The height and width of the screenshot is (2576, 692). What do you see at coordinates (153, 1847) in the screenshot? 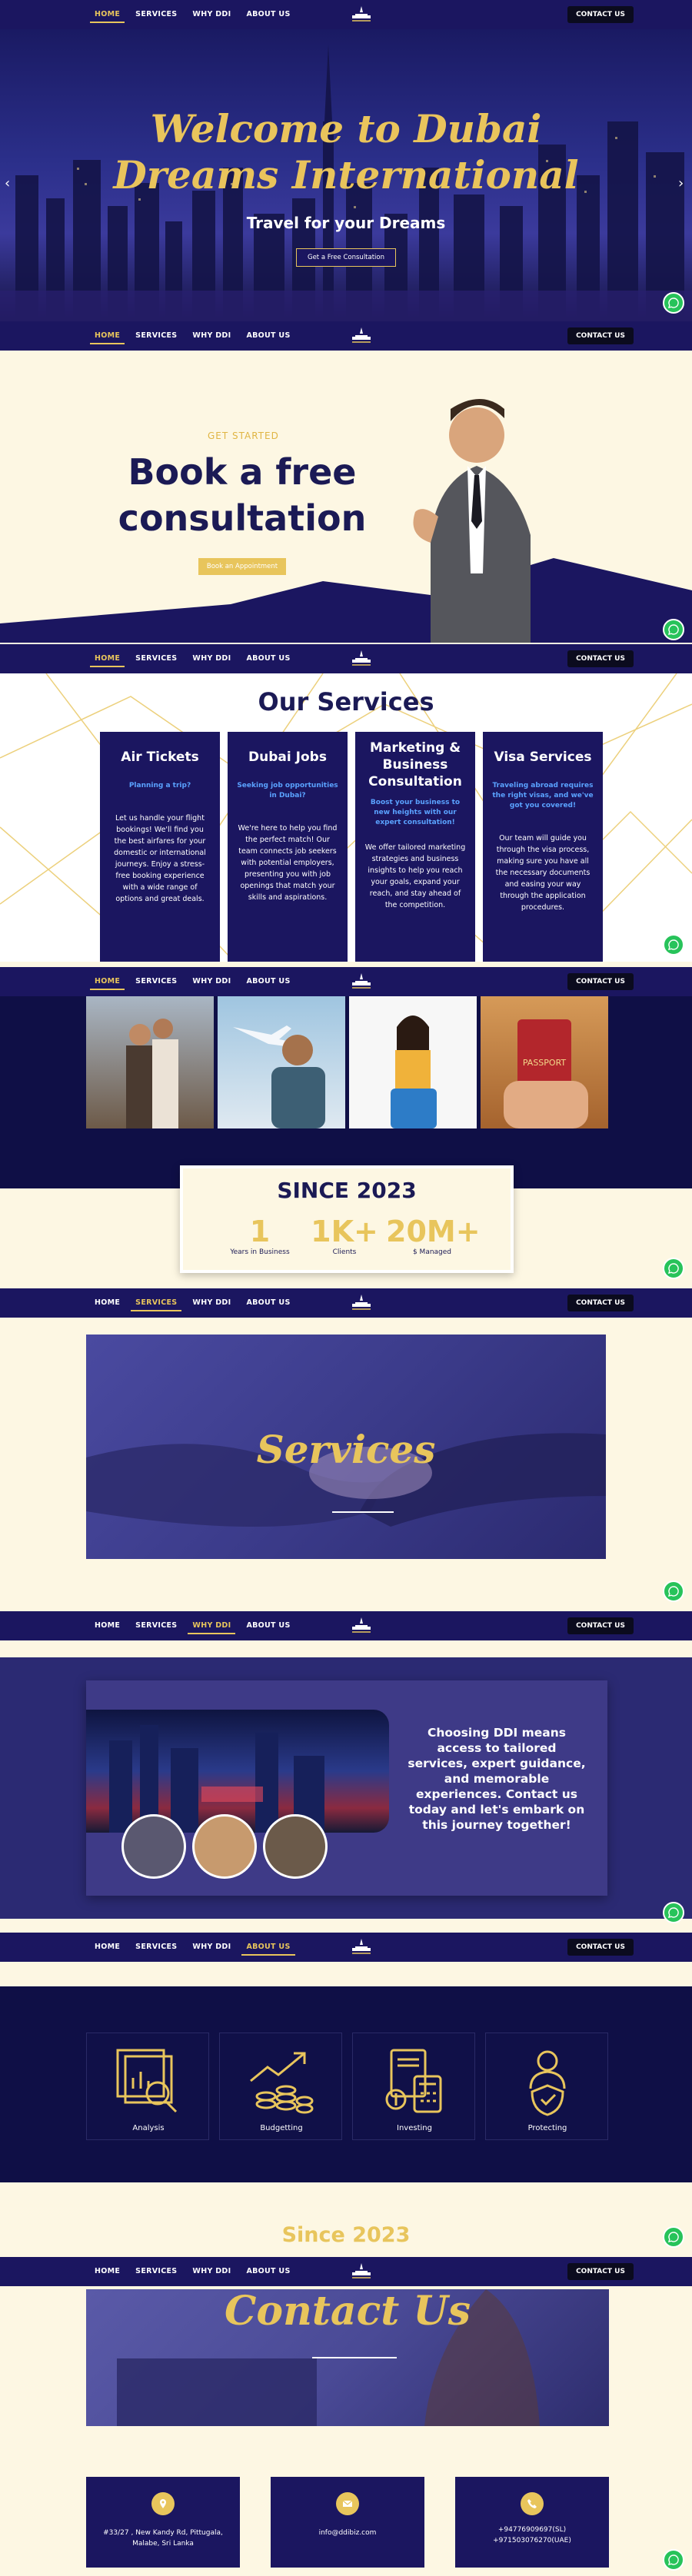
I see `circle-photo-passport` at bounding box center [153, 1847].